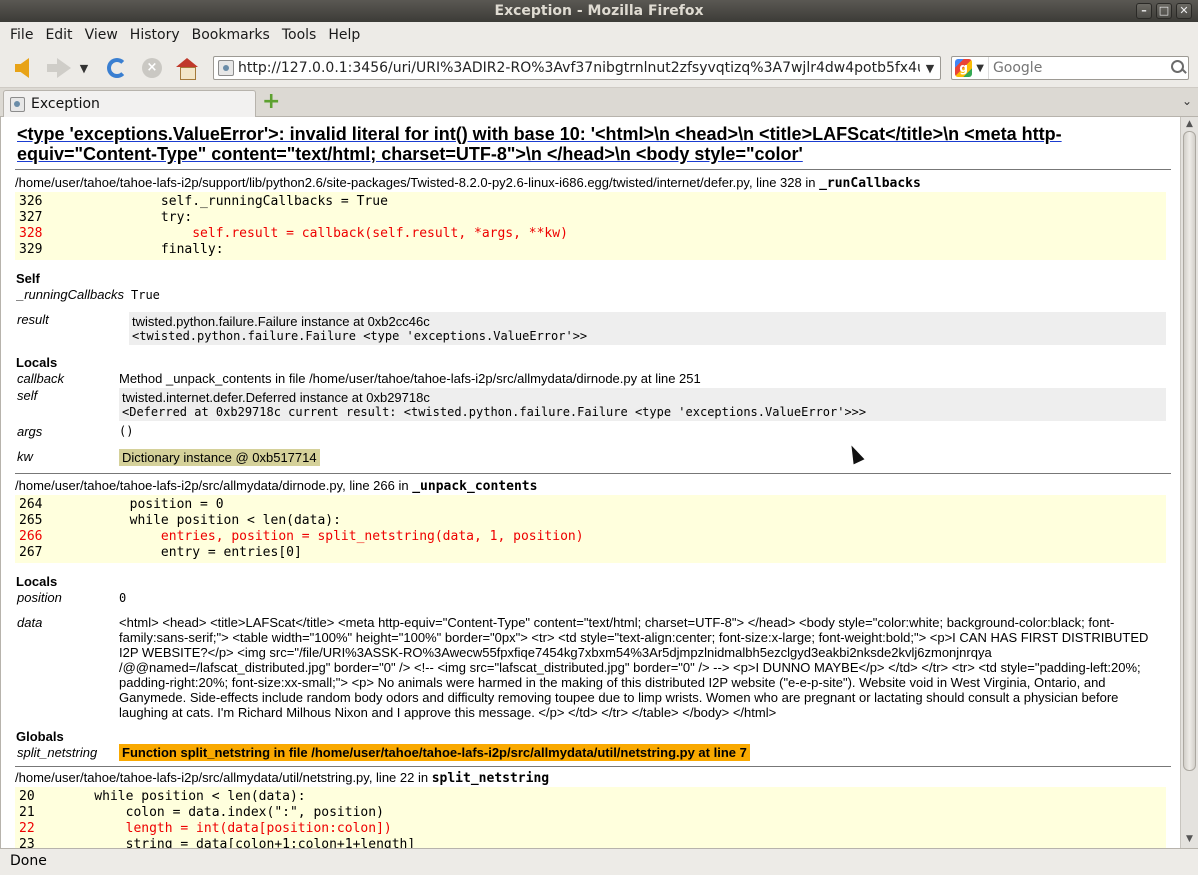  What do you see at coordinates (964, 68) in the screenshot?
I see `google-icon: g` at bounding box center [964, 68].